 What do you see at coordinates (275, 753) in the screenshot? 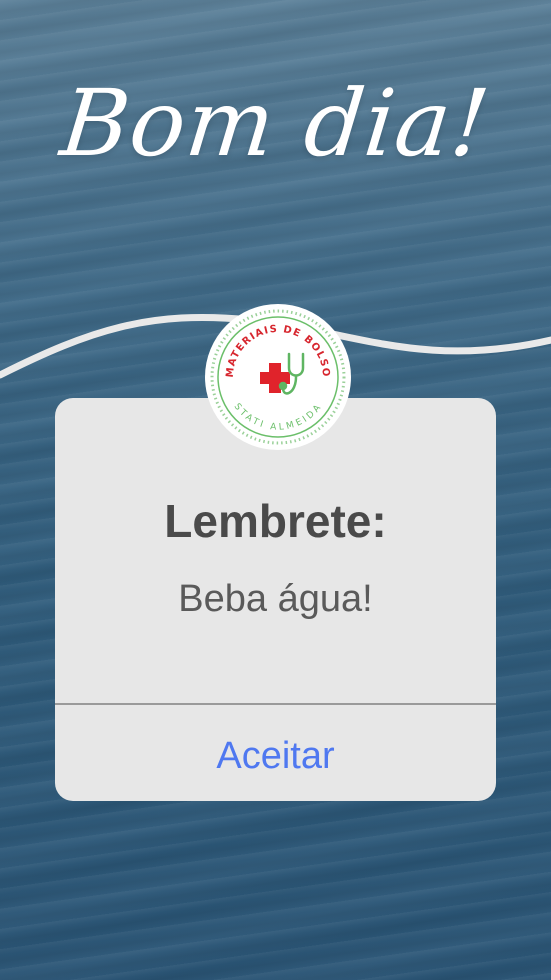
I see `accept-button: Aceitar` at bounding box center [275, 753].